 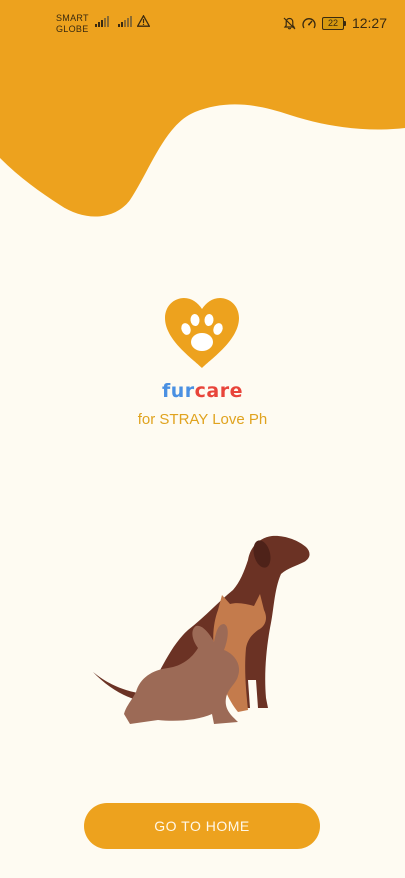 I want to click on clock: 12:27, so click(x=369, y=23).